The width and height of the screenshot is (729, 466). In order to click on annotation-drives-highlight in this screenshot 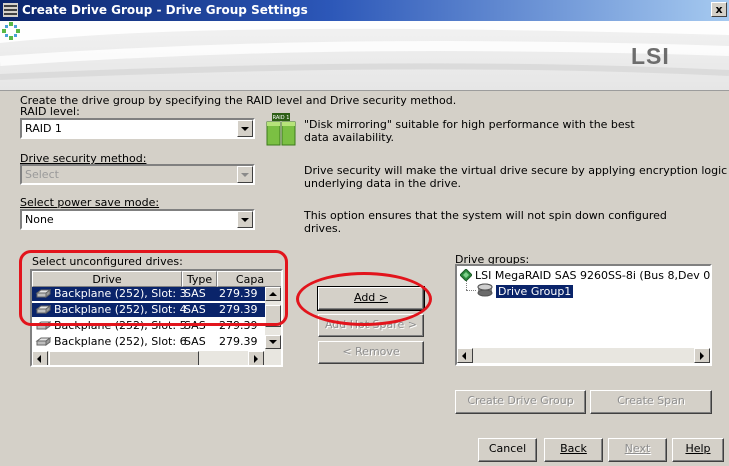, I will do `click(153, 288)`.